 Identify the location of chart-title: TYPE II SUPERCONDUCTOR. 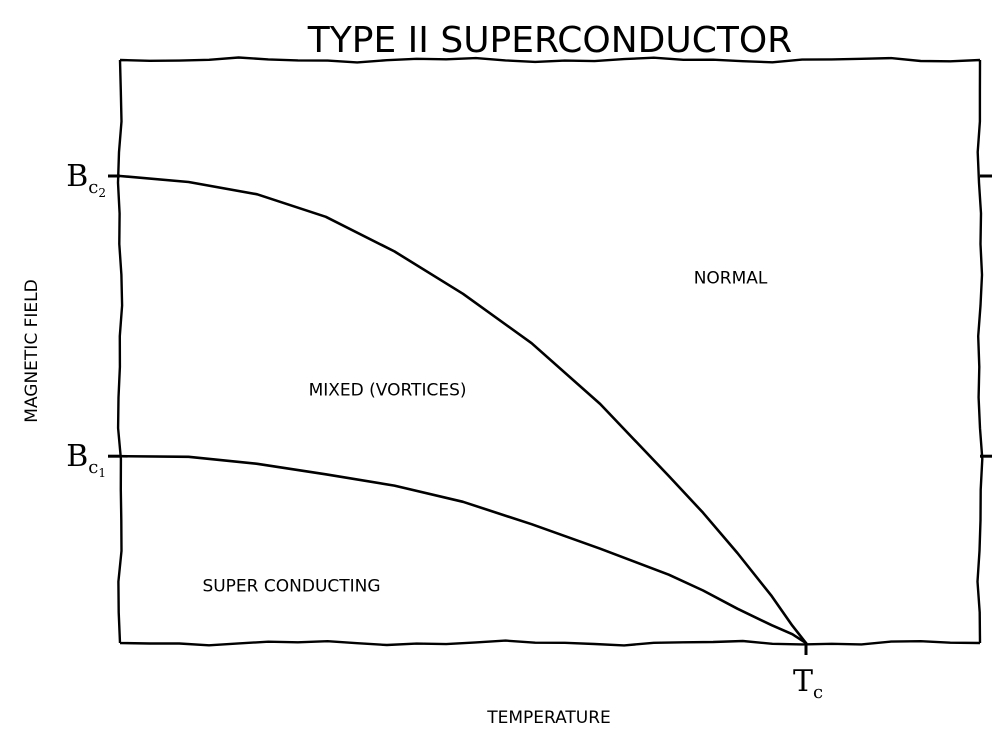
(549, 40).